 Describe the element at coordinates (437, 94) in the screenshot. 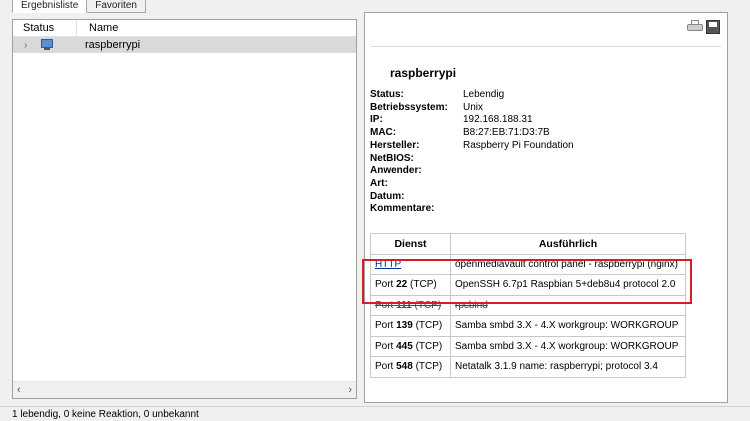

I see `info-row: Status: Lebendig` at that location.